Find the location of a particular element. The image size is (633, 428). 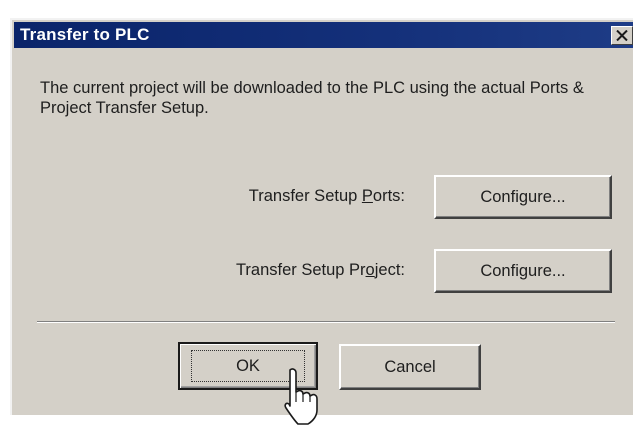

hand-pointer-cursor-icon is located at coordinates (301, 396).